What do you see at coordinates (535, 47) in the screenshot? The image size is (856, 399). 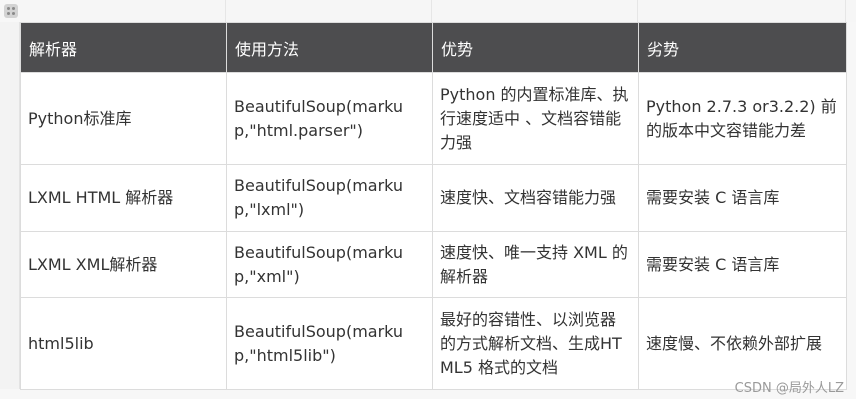 I see `header-advantages: 优势` at bounding box center [535, 47].